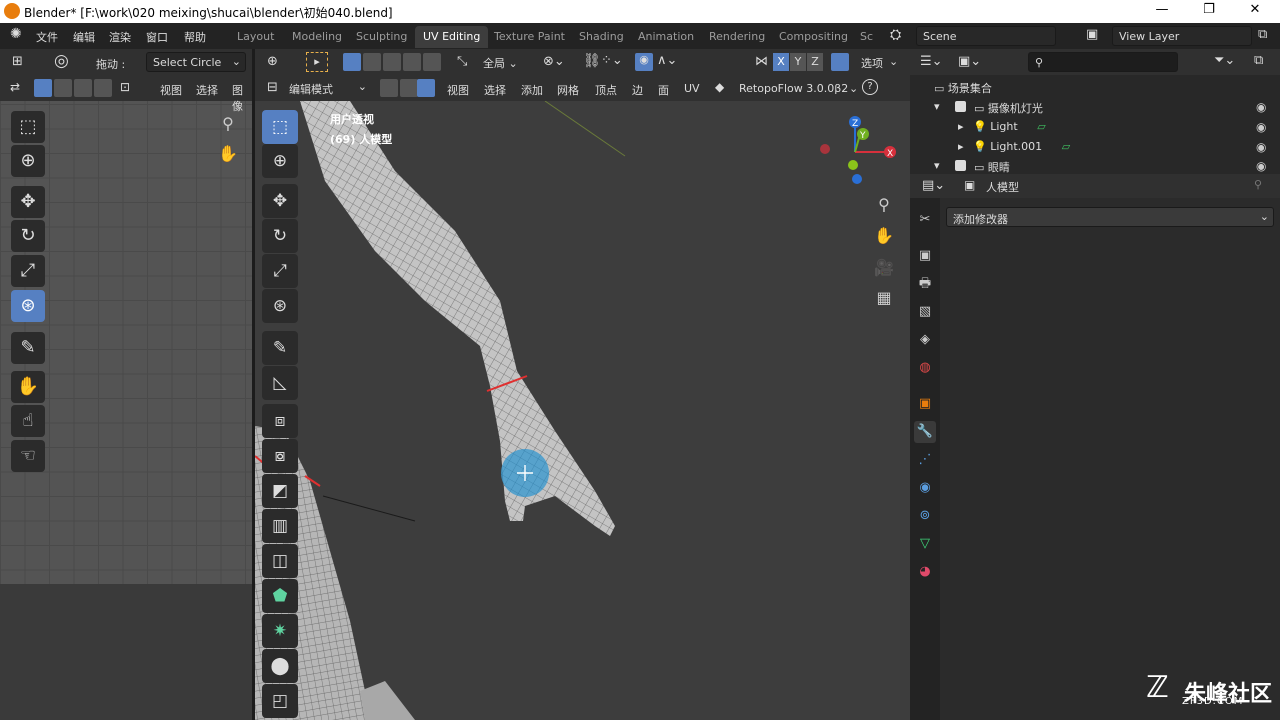 The width and height of the screenshot is (1280, 720). Describe the element at coordinates (969, 61) in the screenshot. I see `display-mode-icon: ▣⌄` at that location.